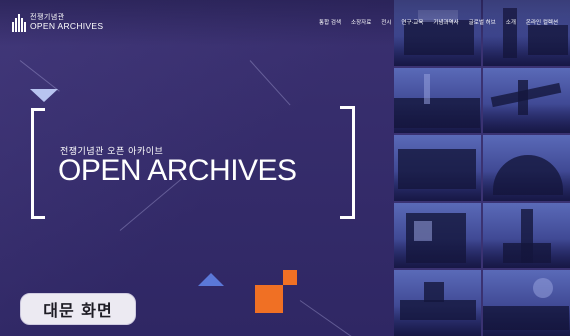 Image resolution: width=570 pixels, height=336 pixels. I want to click on nav-item-research-education: 연구·교육, so click(412, 22).